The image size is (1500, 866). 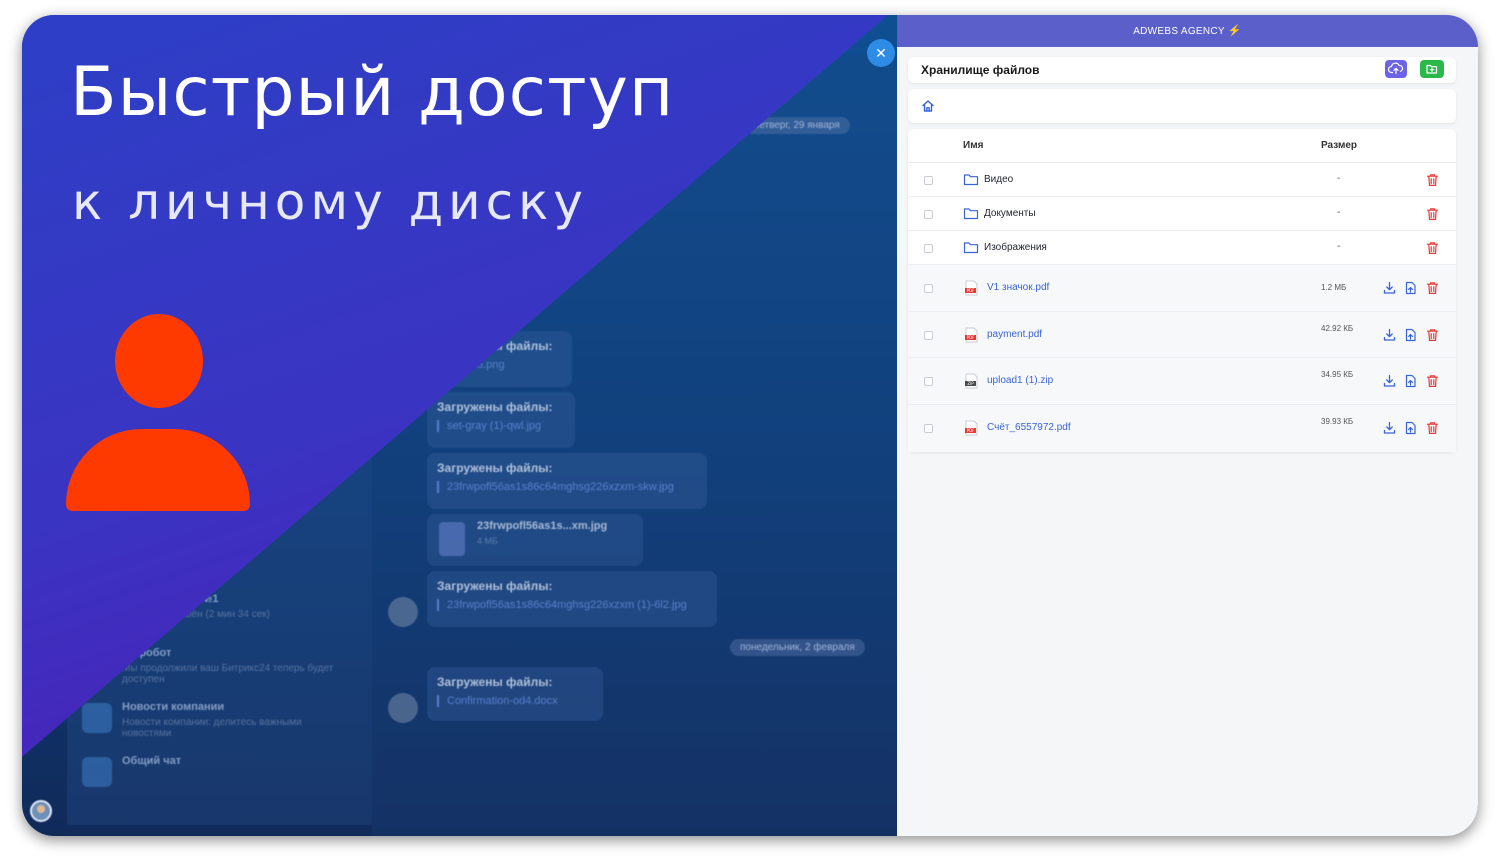 What do you see at coordinates (797, 647) in the screenshot?
I see `date-separator: понедельник, 2 февраля` at bounding box center [797, 647].